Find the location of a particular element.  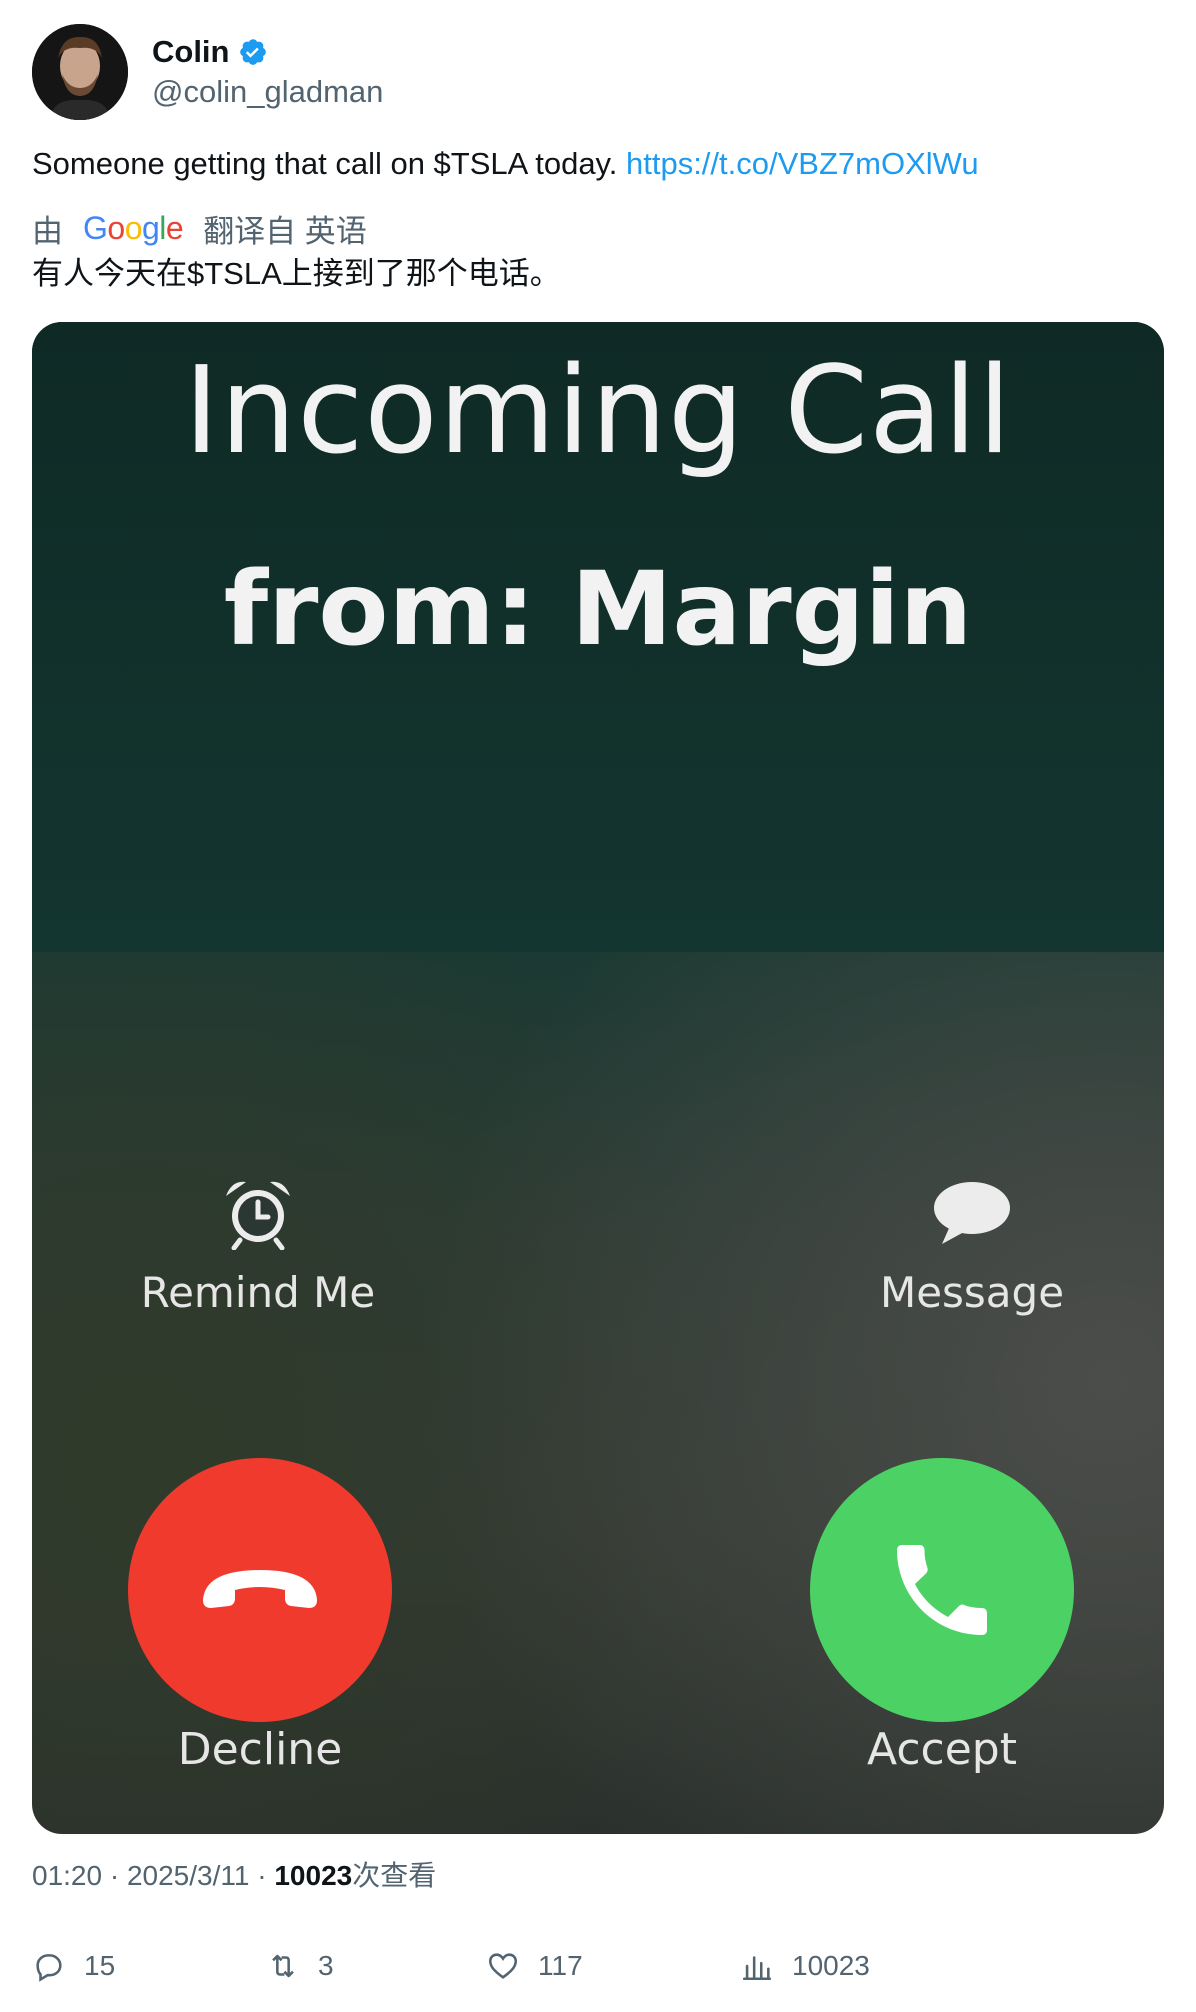

translation-attribution: 由 Google 翻译自 英语 is located at coordinates (598, 228).